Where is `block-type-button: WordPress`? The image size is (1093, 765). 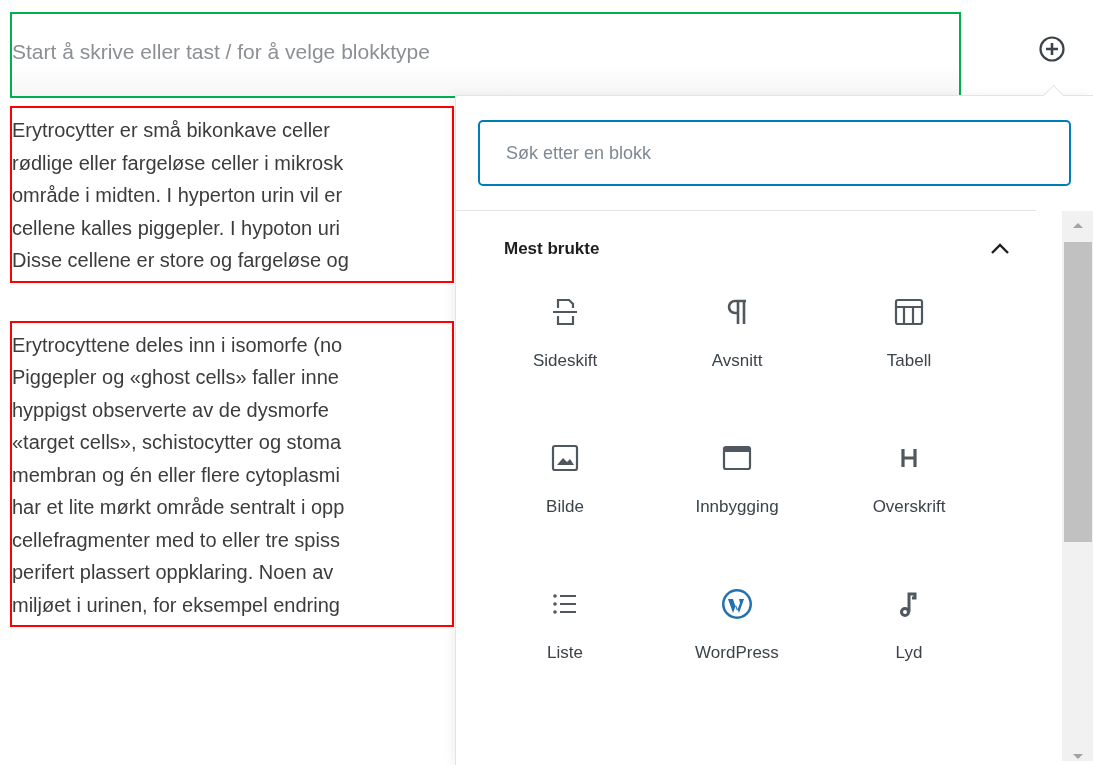
block-type-button: WordPress is located at coordinates (737, 660).